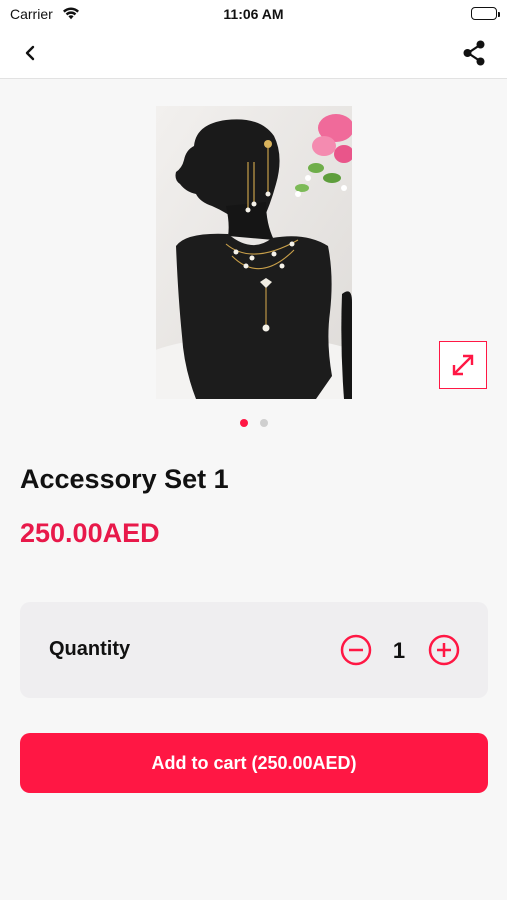 This screenshot has height=900, width=507. What do you see at coordinates (253, 53) in the screenshot?
I see `navigation-bar` at bounding box center [253, 53].